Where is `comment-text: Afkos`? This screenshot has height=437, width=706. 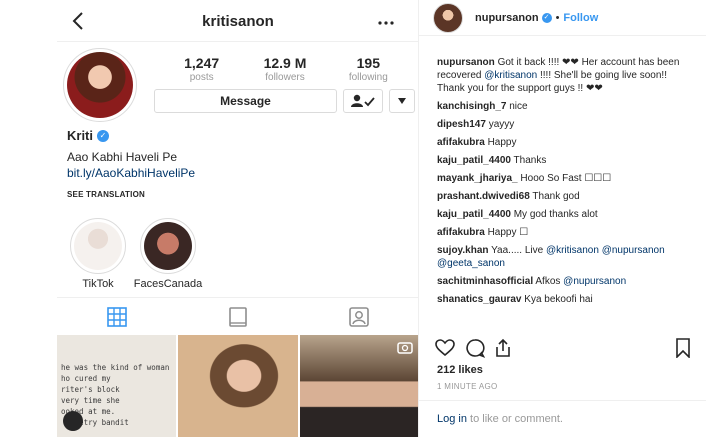
comment-text: Afkos is located at coordinates (549, 281).